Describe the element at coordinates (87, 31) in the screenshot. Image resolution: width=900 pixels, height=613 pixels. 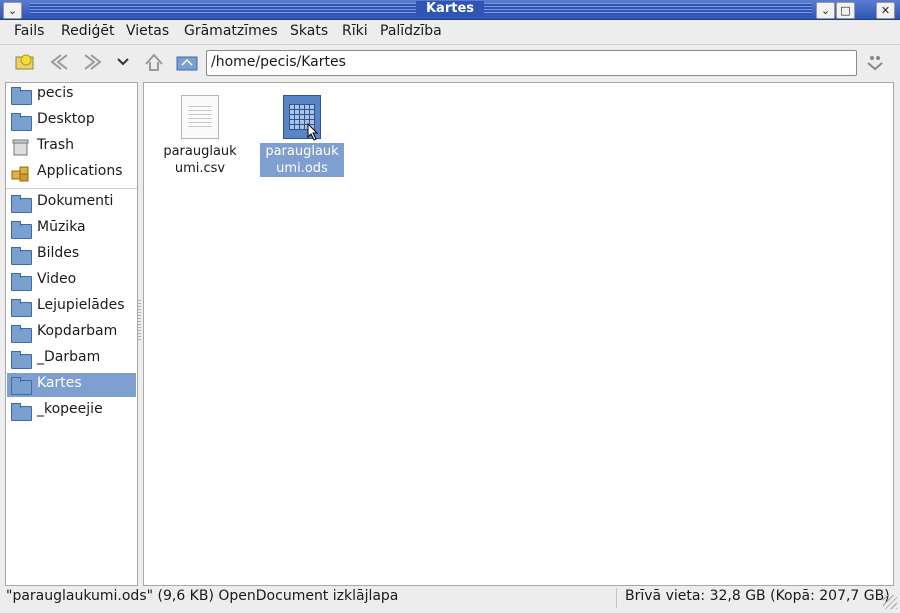
I see `menu-rediget: Rediģēt` at that location.